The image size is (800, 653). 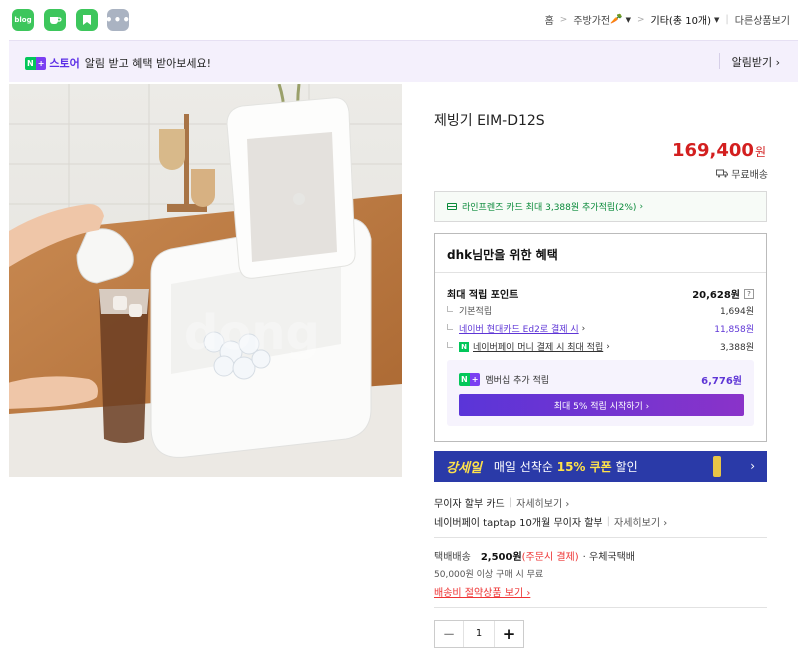 I want to click on quantity-plus-button: +, so click(x=509, y=634).